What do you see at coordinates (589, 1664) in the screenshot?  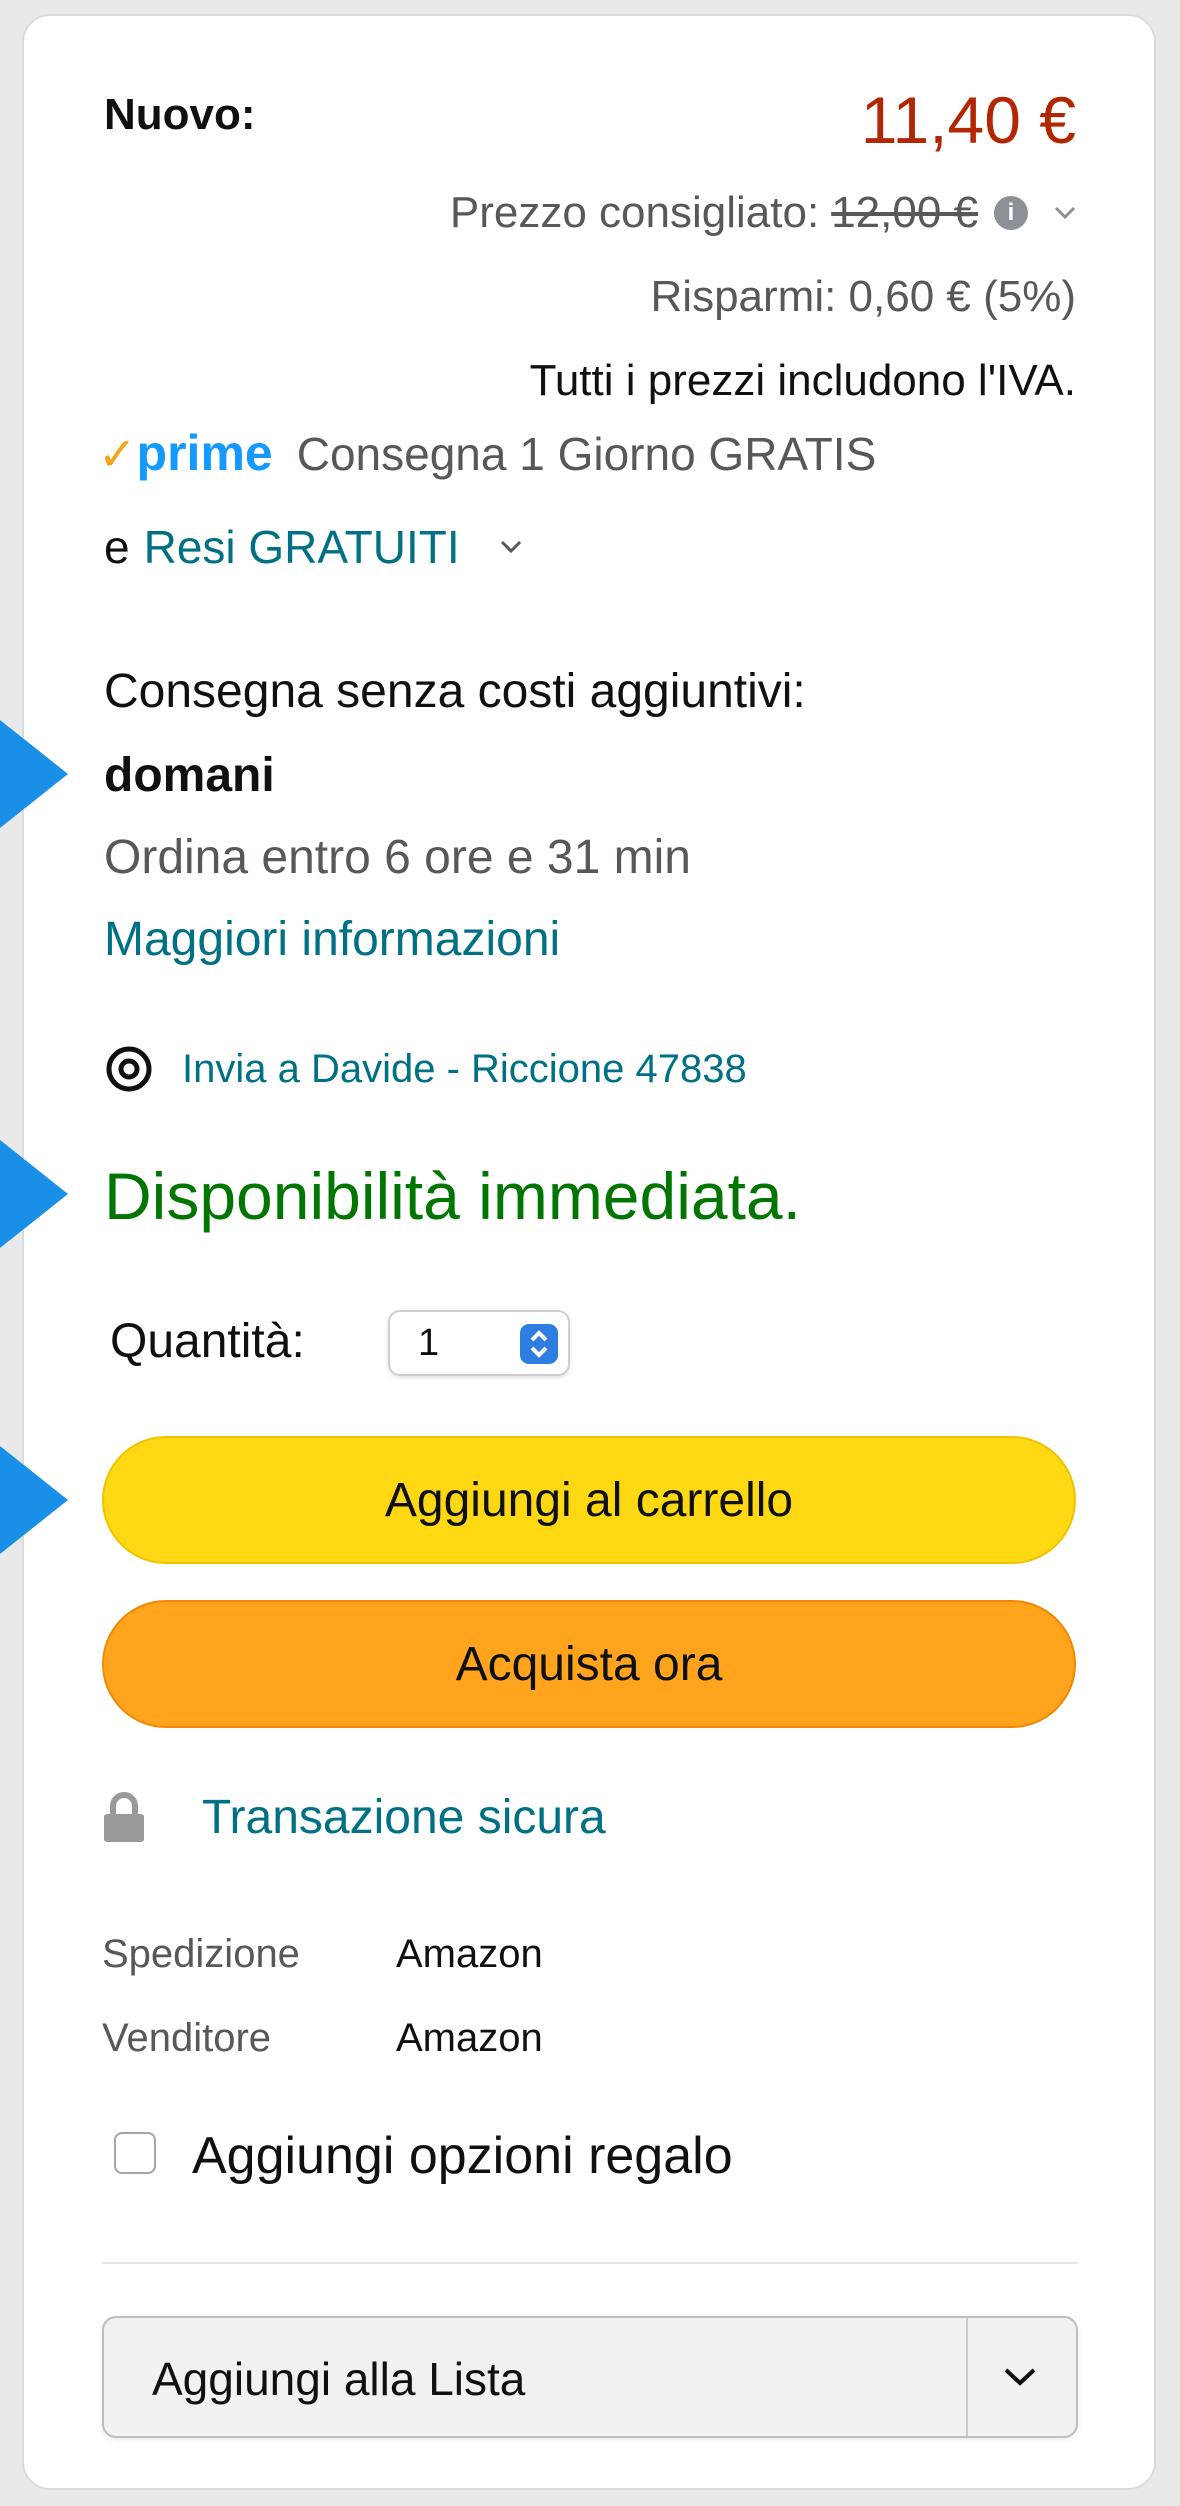 I see `buy-now-button: Acquista ora` at bounding box center [589, 1664].